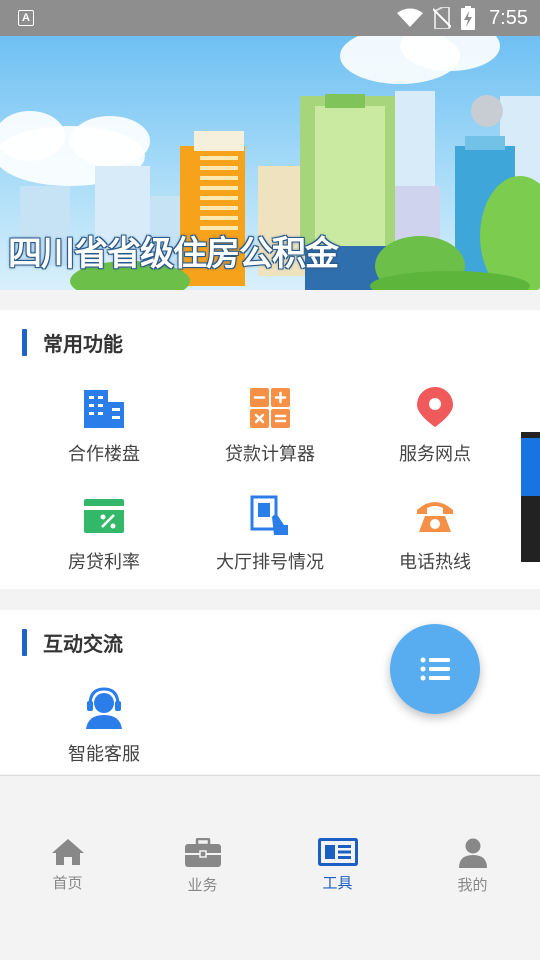  What do you see at coordinates (435, 516) in the screenshot?
I see `phone-icon` at bounding box center [435, 516].